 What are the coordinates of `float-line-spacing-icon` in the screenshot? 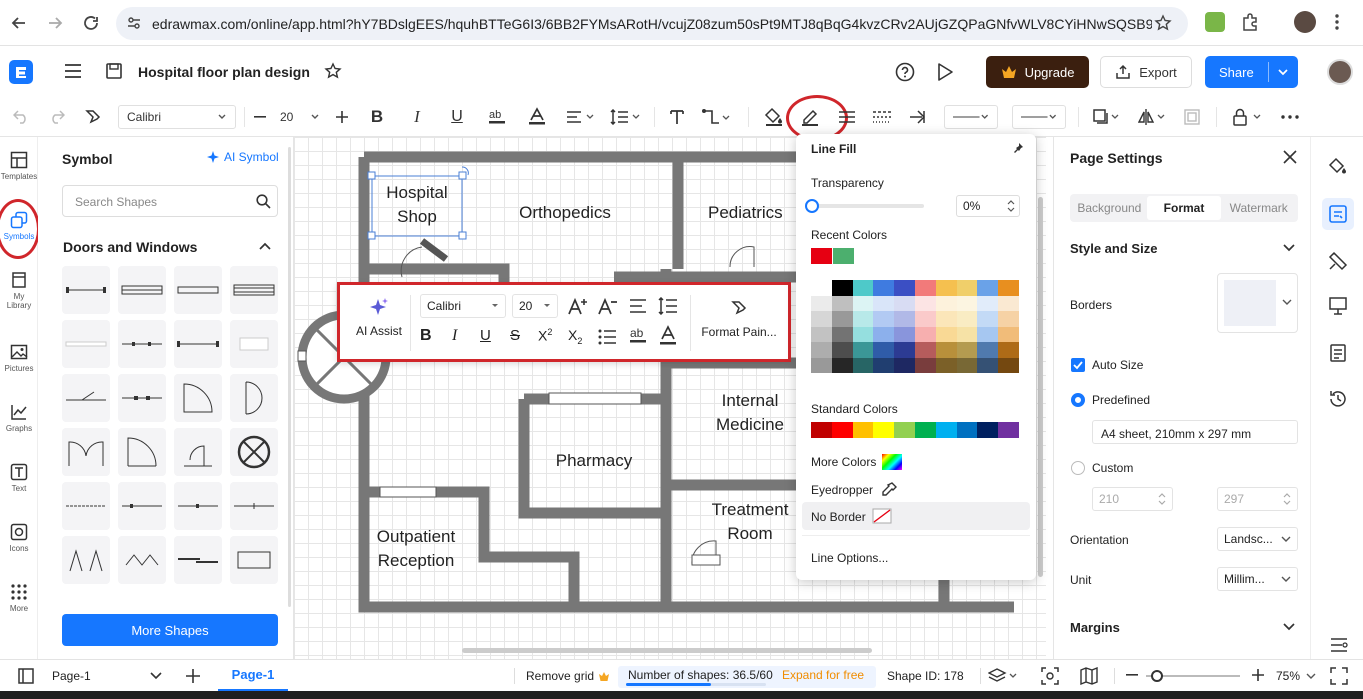 It's located at (668, 306).